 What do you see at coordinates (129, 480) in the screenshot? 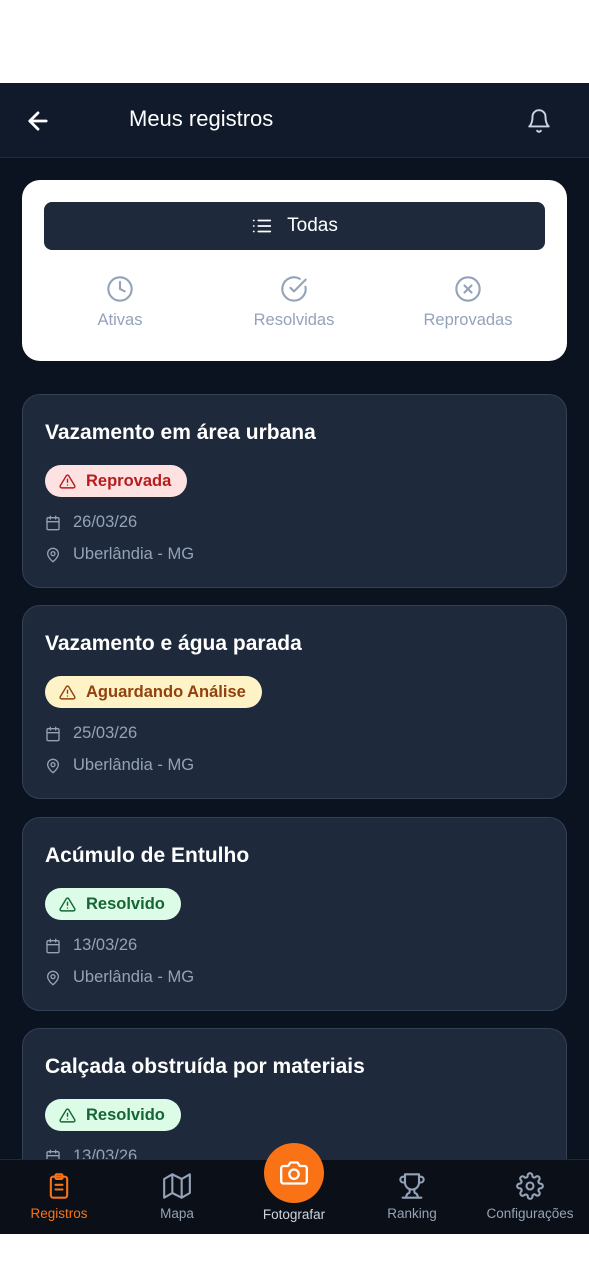
I see `status-badge-label: Reprovada` at bounding box center [129, 480].